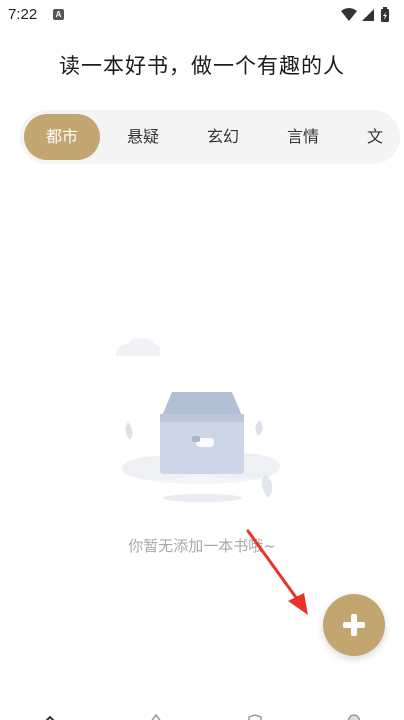  Describe the element at coordinates (202, 15) in the screenshot. I see `status-bar: 7:22 A` at that location.